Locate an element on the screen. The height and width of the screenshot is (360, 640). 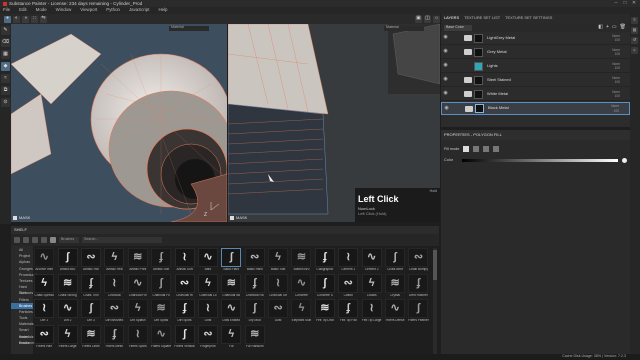
fill-quad-icon is located at coordinates (476, 149).